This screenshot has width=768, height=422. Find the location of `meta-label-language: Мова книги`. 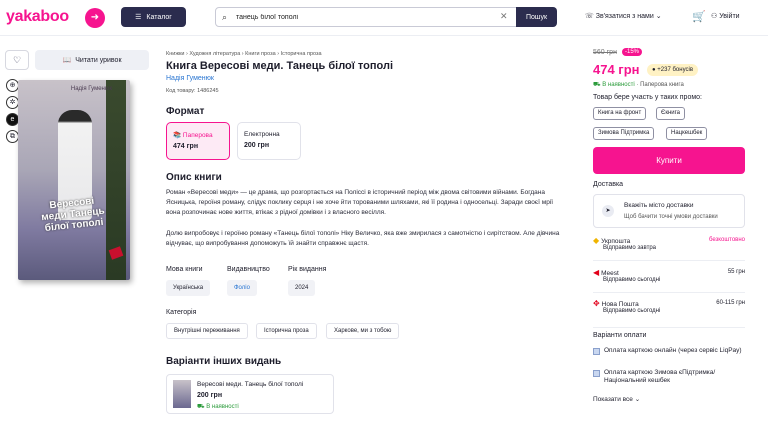

meta-label-language: Мова книги is located at coordinates (184, 269).